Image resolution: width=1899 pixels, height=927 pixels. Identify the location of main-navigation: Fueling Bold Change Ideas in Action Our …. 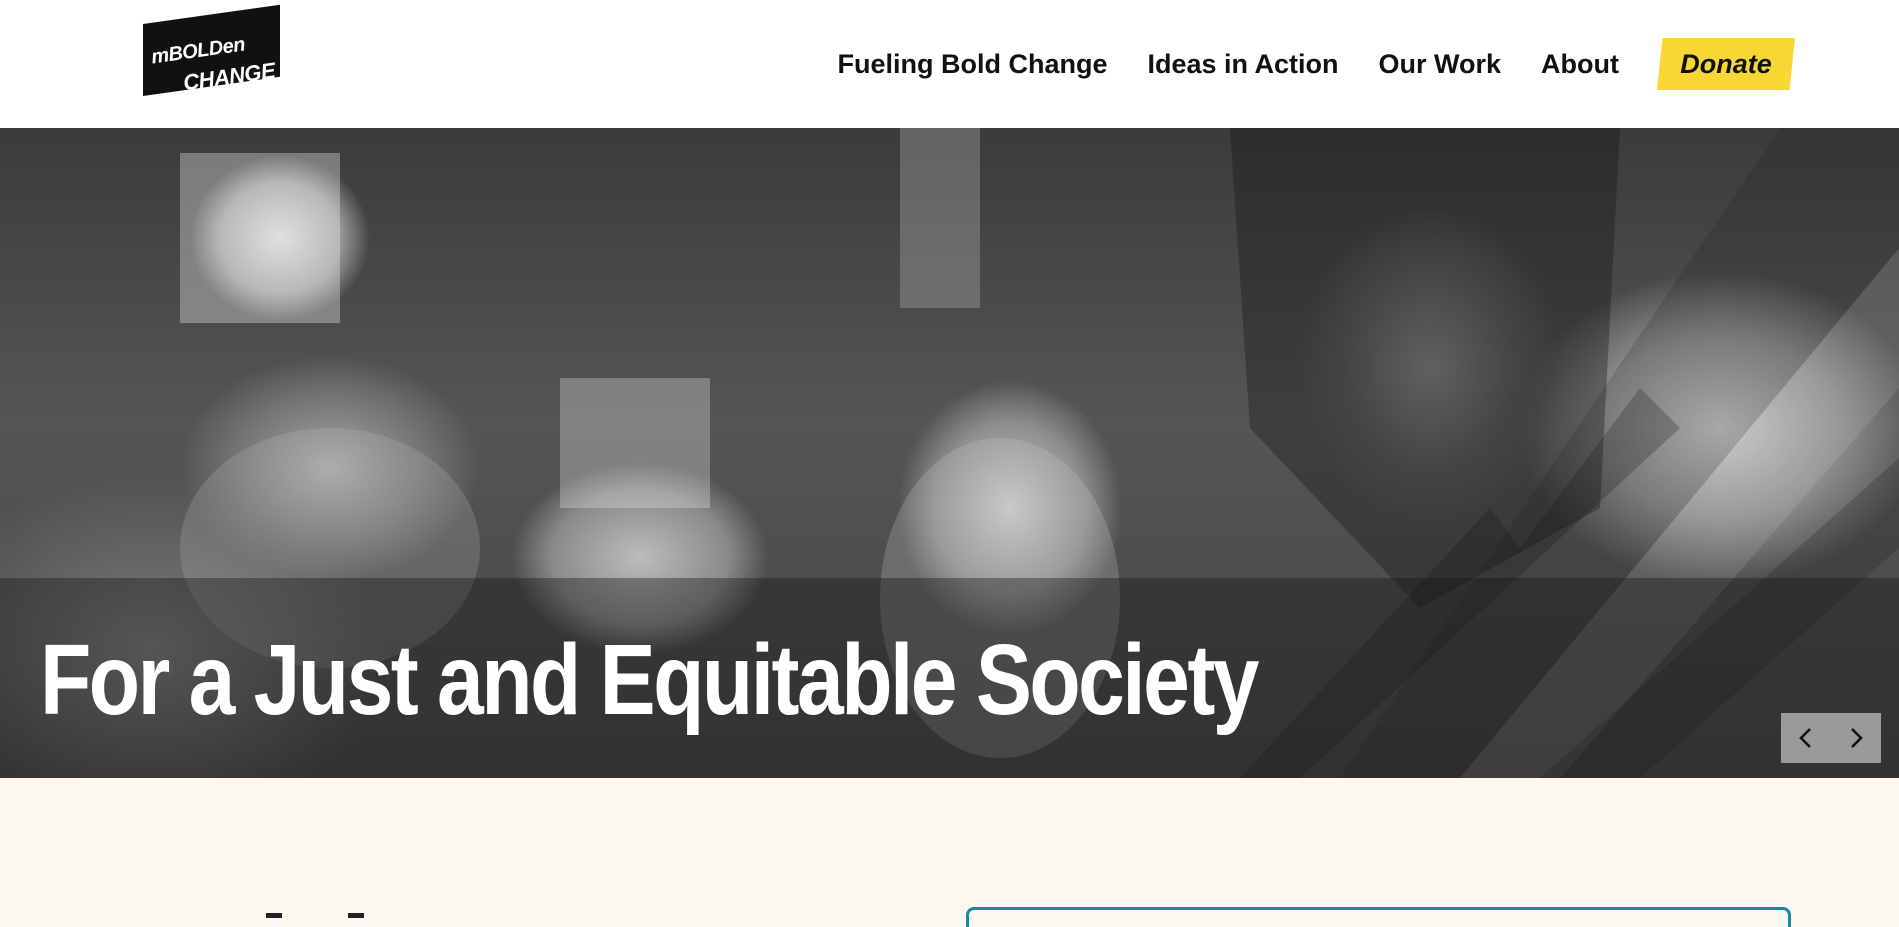
(1368, 64).